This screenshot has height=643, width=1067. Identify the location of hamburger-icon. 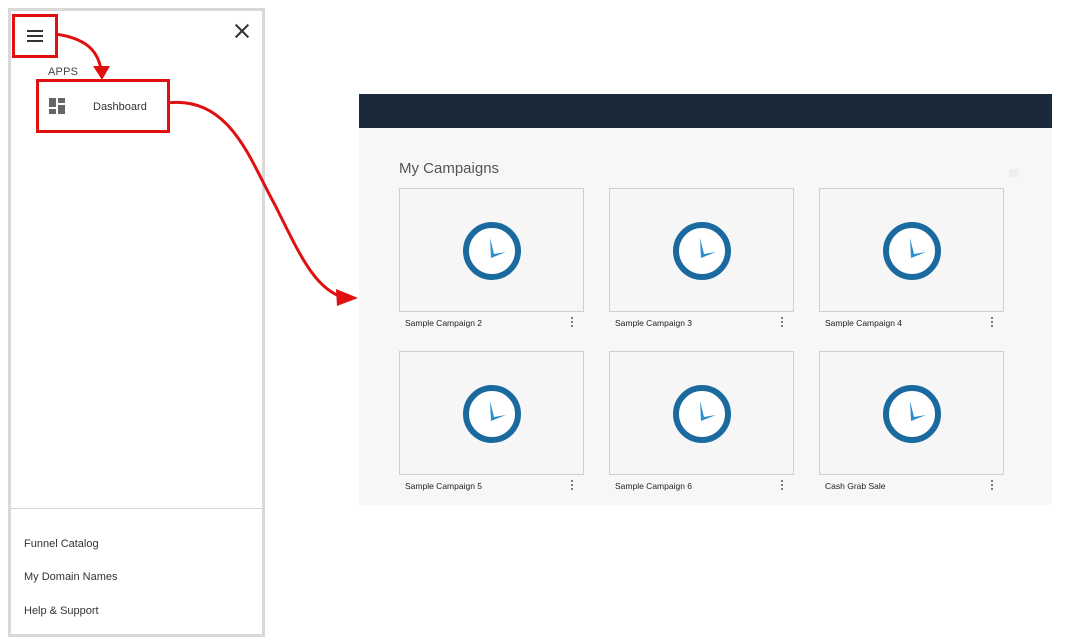
(35, 36).